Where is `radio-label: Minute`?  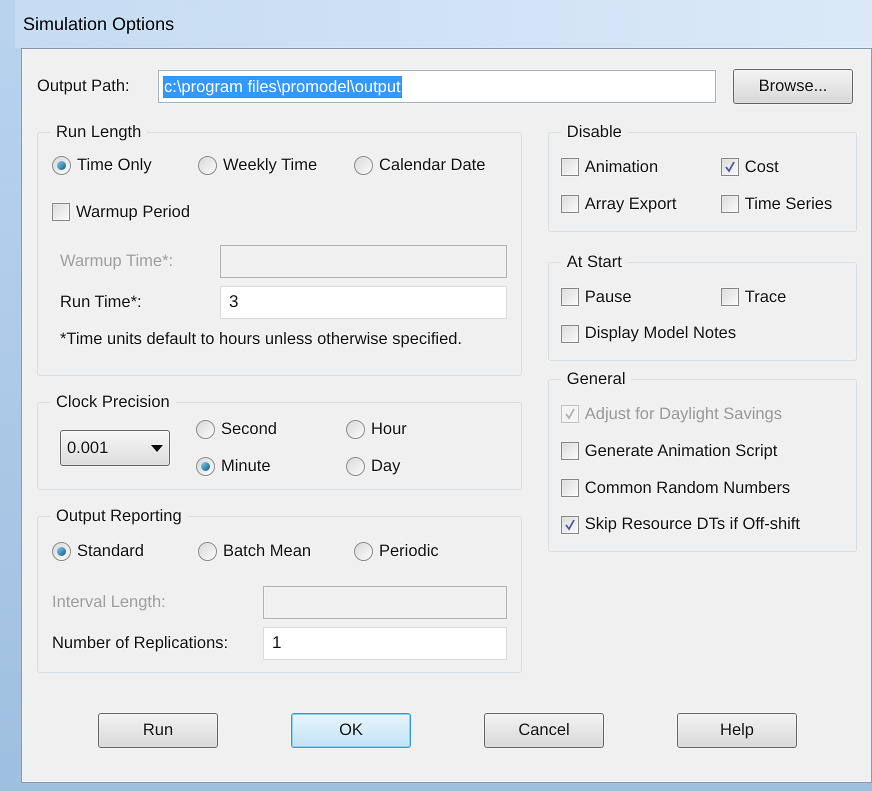 radio-label: Minute is located at coordinates (246, 466).